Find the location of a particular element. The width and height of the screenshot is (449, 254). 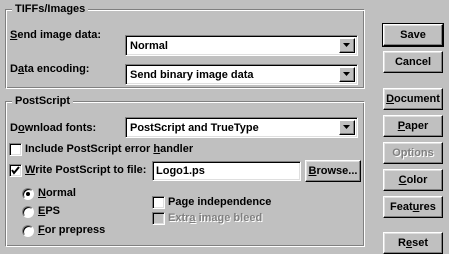

paper-button: Paper is located at coordinates (413, 126).